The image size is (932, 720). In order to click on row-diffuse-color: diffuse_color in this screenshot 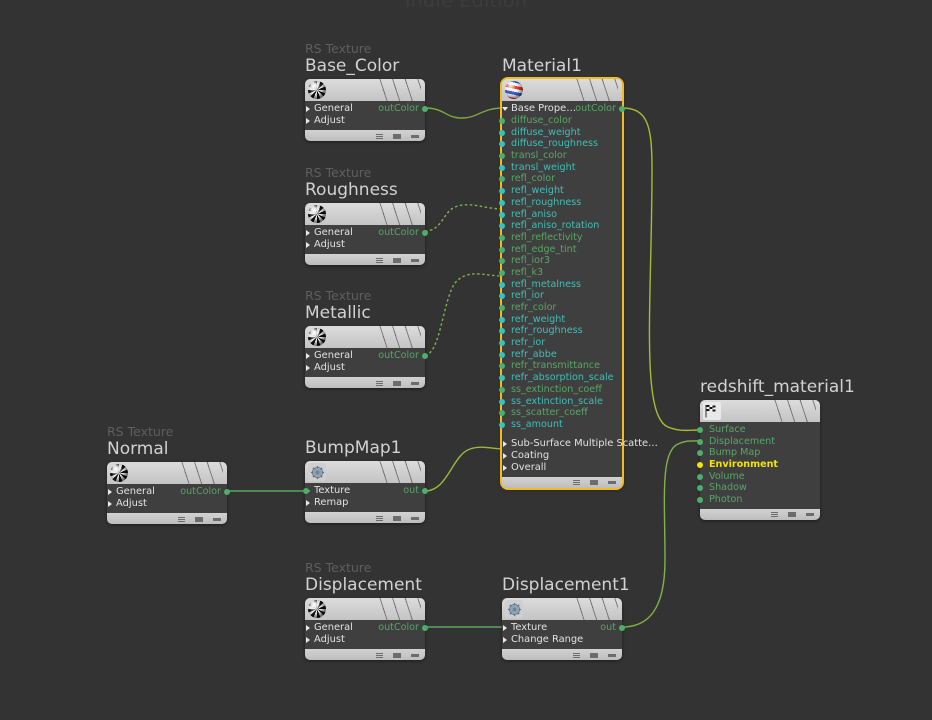, I will do `click(560, 121)`.